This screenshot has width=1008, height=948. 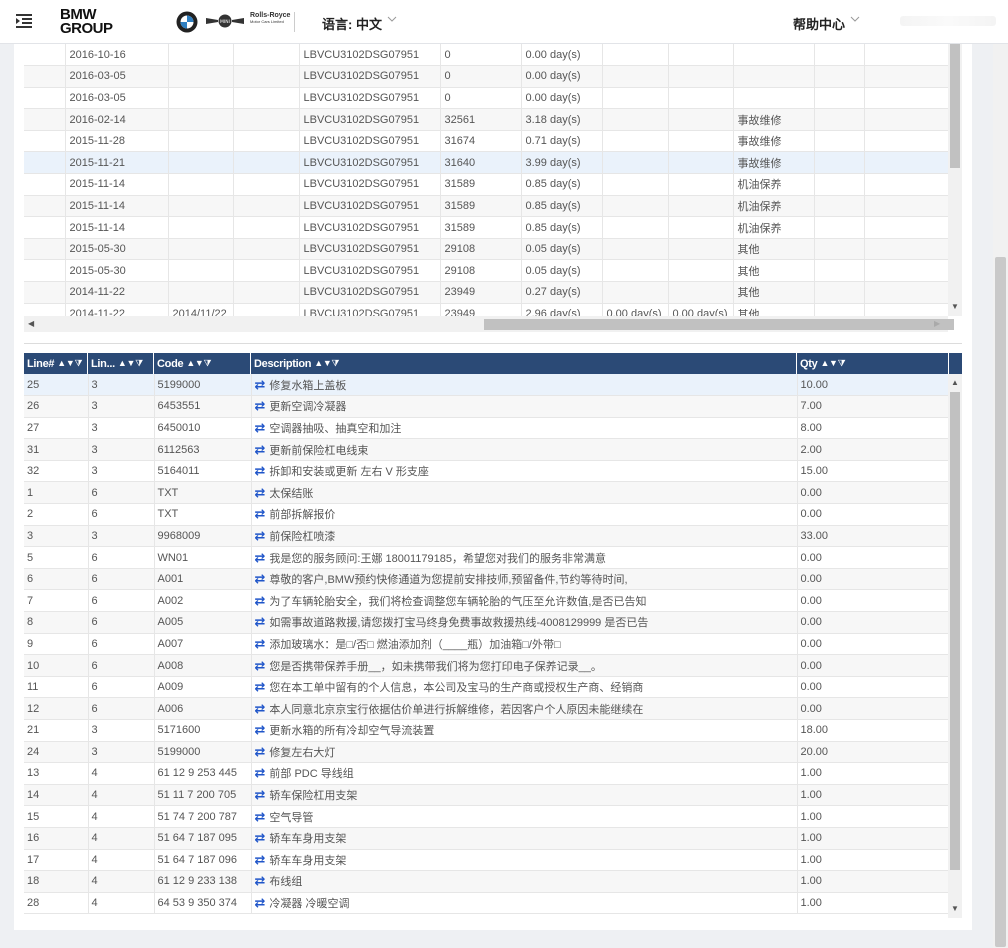 I want to click on description-text: 轿车车身用支架, so click(x=308, y=839).